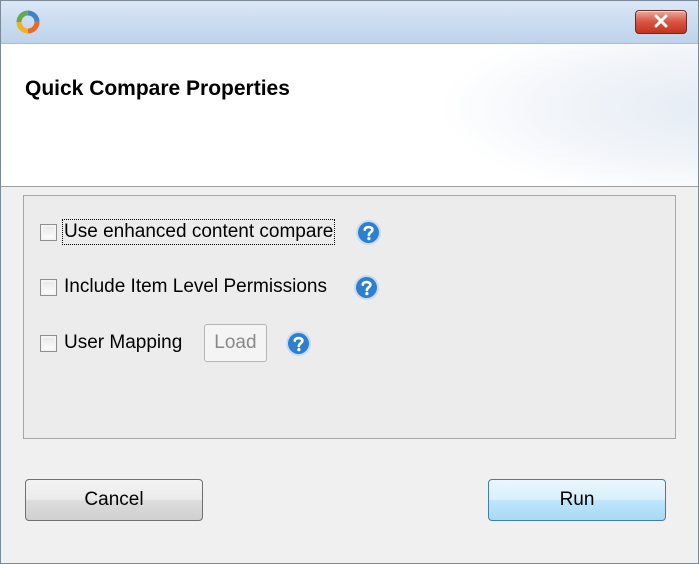  Describe the element at coordinates (48, 287) in the screenshot. I see `item-permissions-checkbox` at that location.